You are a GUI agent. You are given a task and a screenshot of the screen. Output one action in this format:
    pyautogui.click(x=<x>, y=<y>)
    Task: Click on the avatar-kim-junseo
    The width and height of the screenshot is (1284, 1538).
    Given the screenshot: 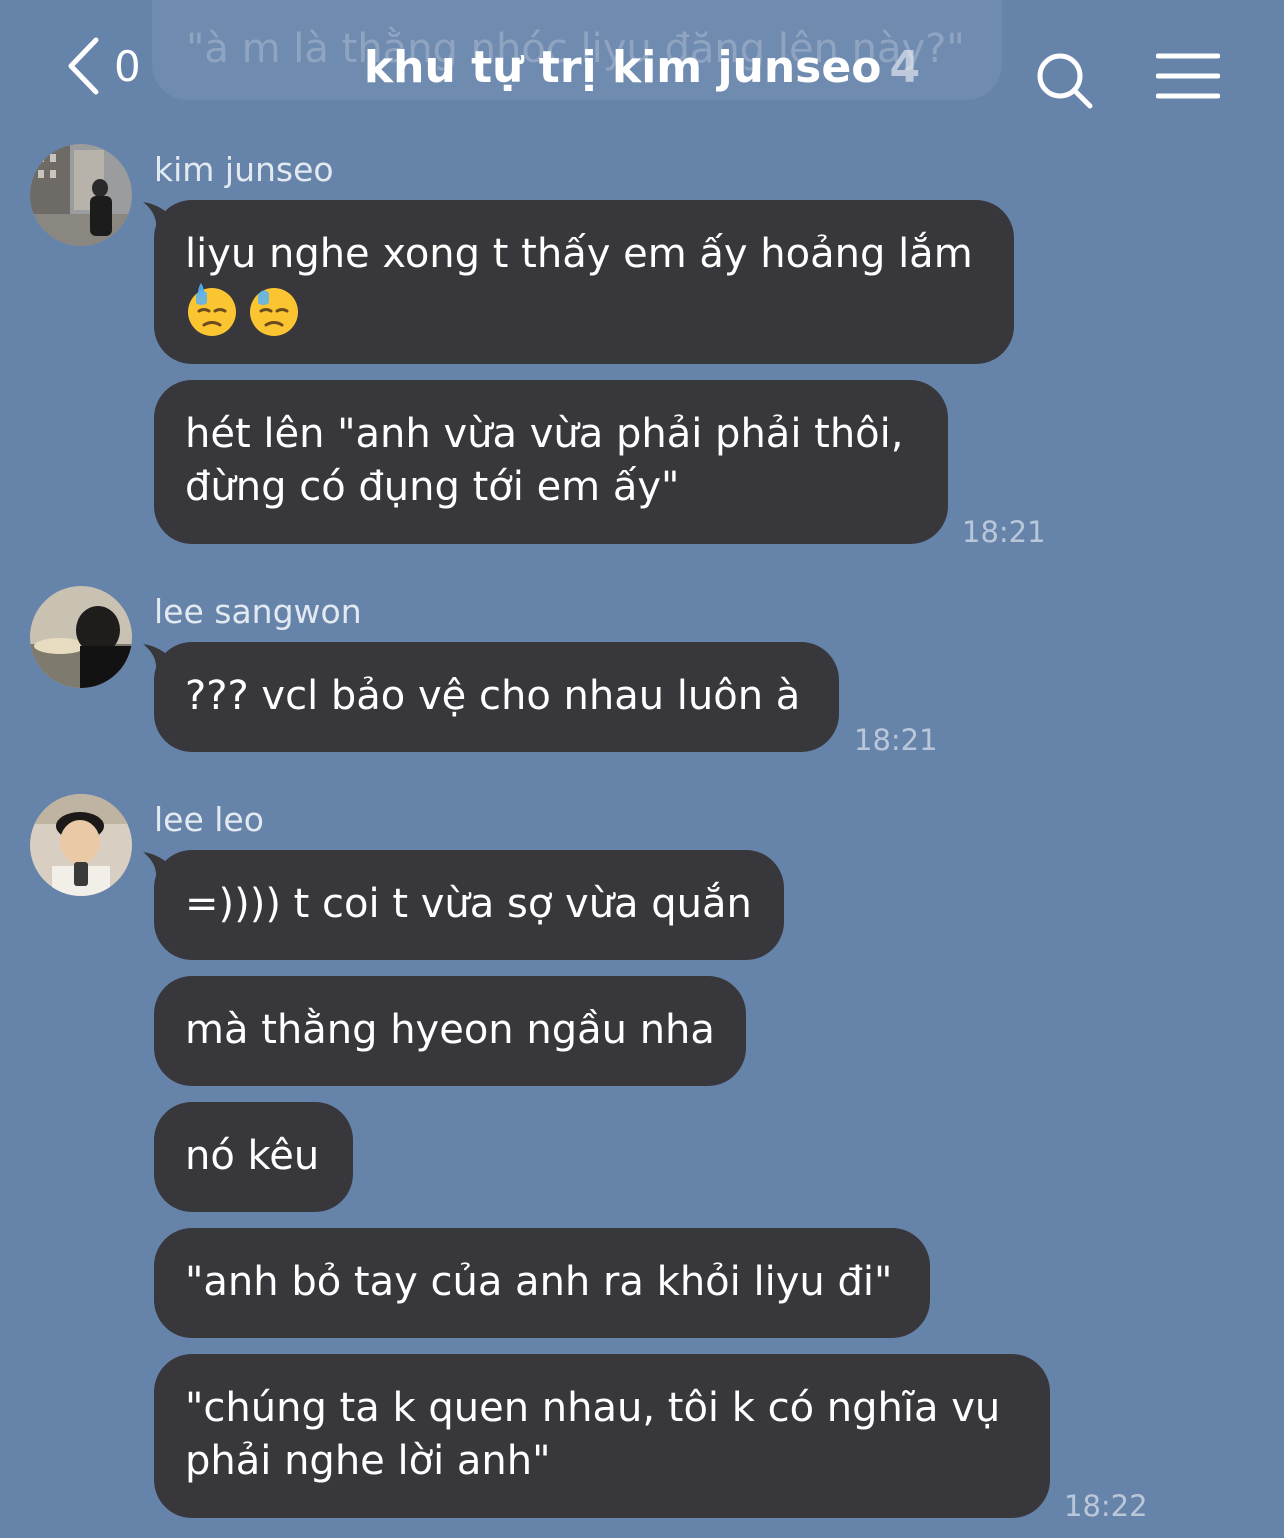 What is the action you would take?
    pyautogui.click(x=81, y=195)
    